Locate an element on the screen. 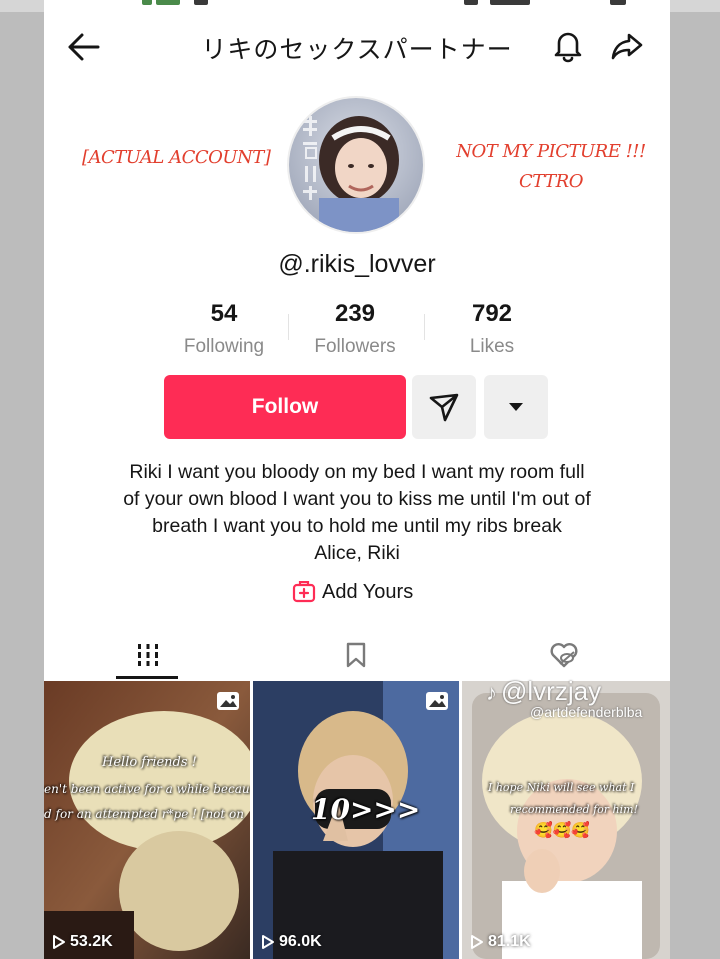  stat-label: Likes is located at coordinates (492, 346).